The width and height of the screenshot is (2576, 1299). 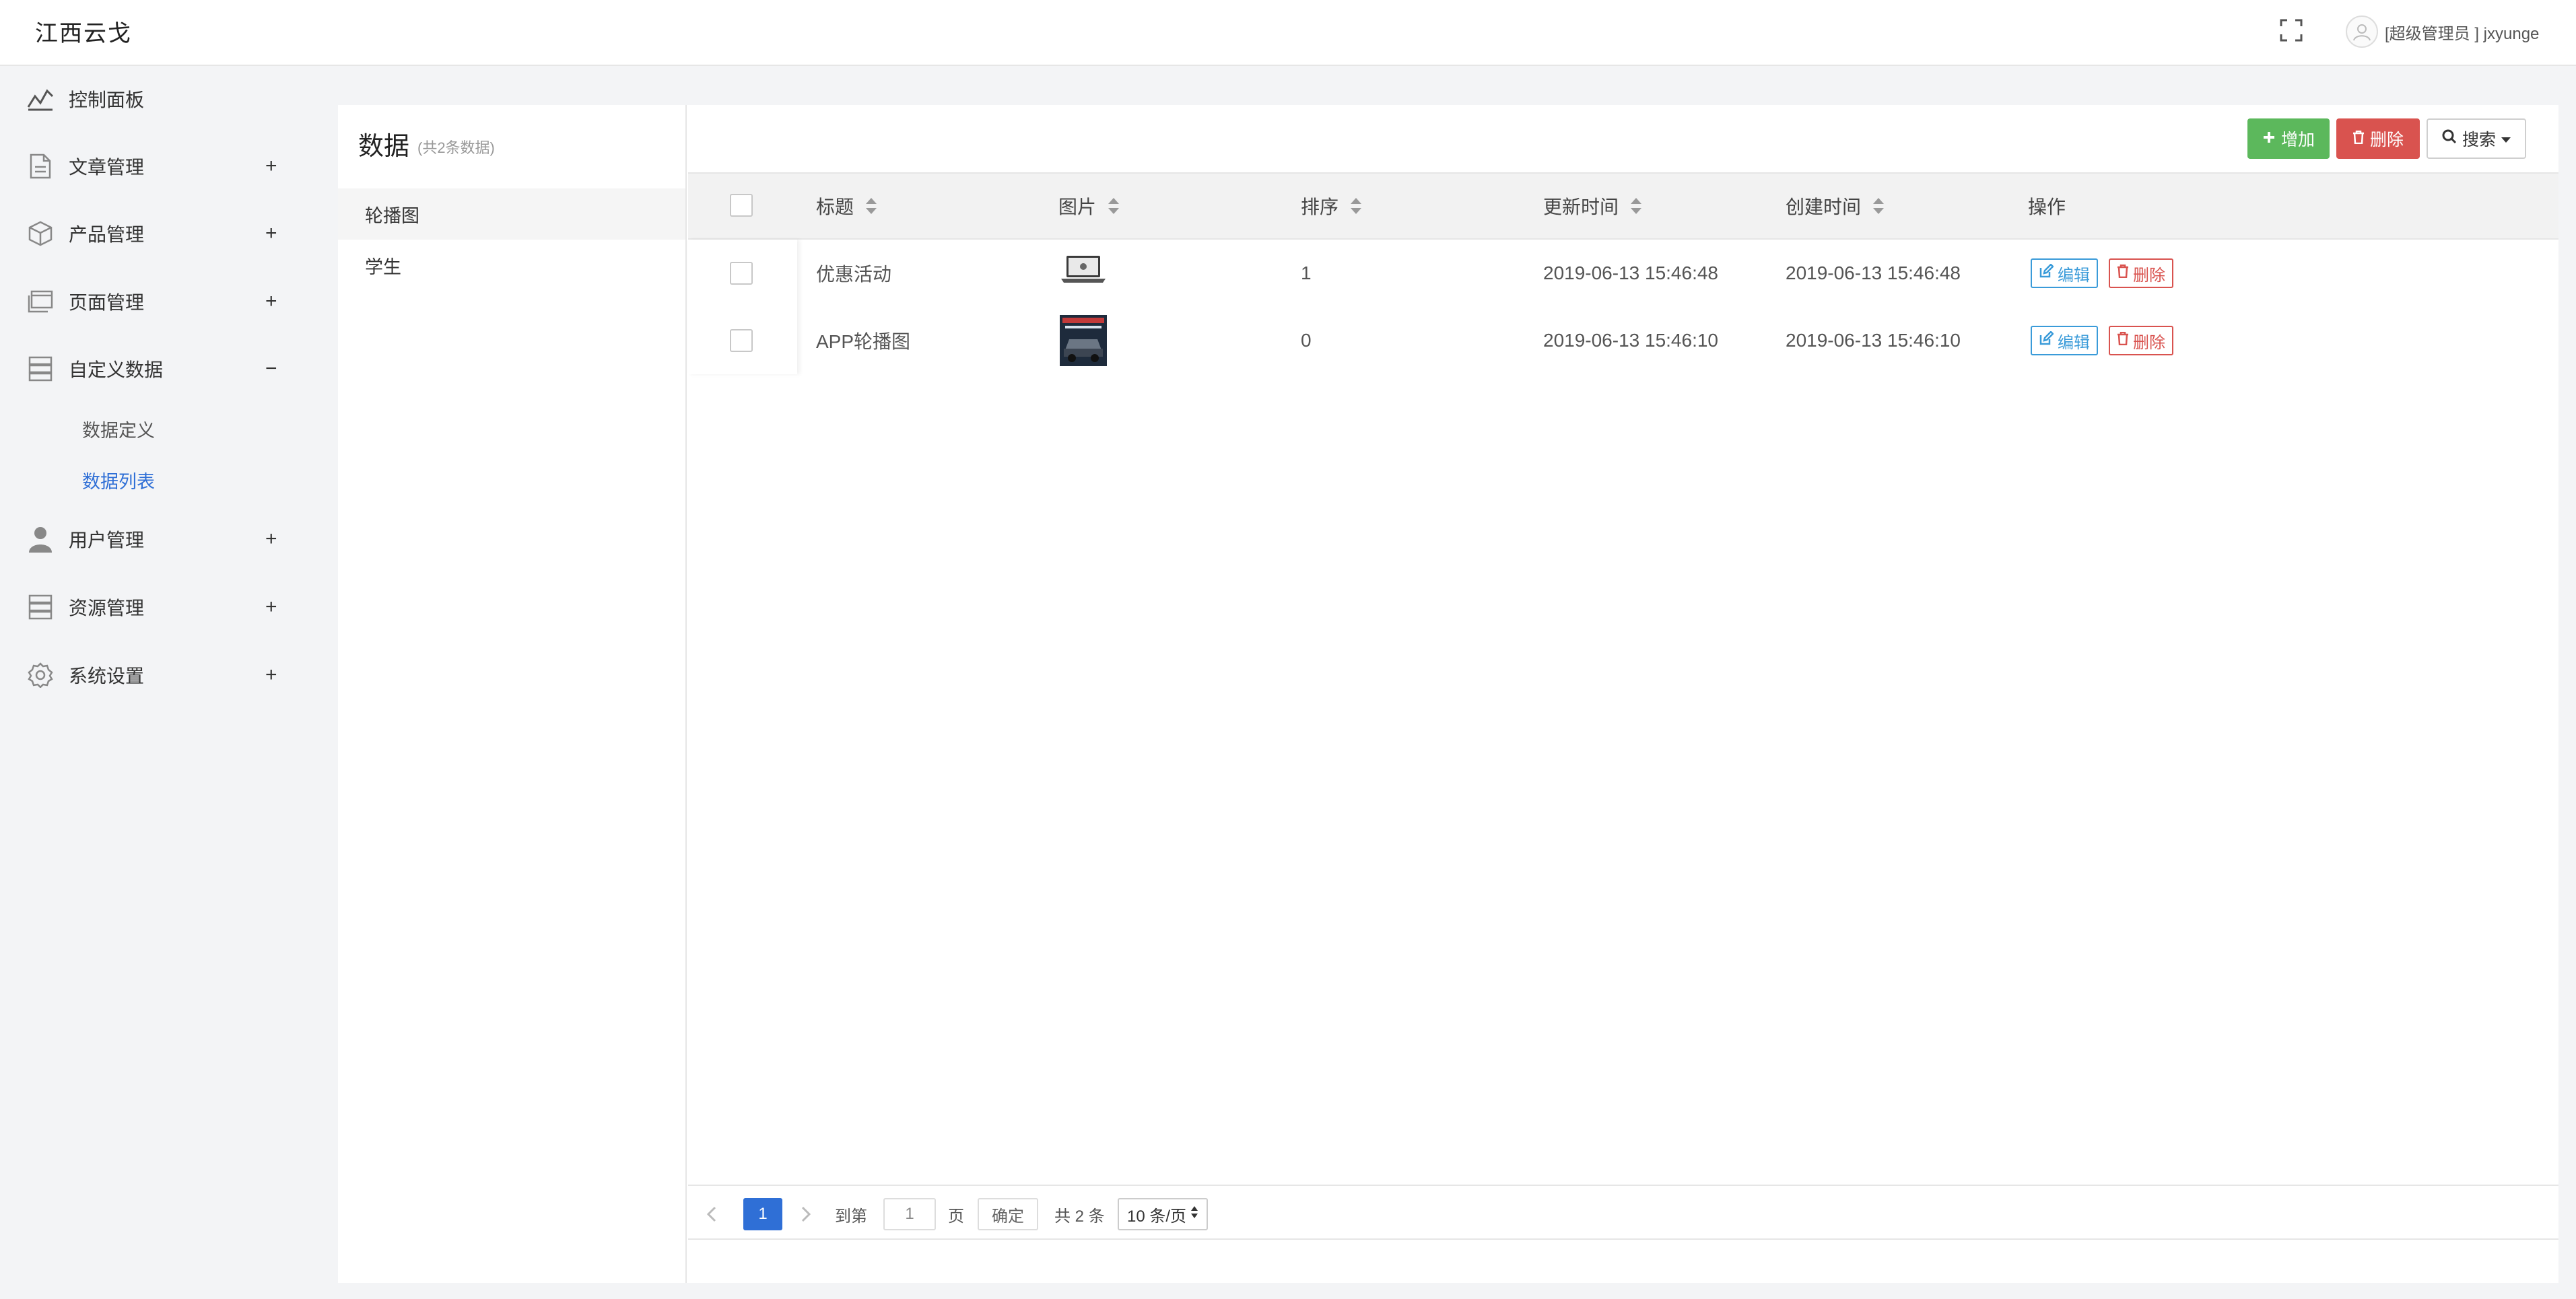 What do you see at coordinates (712, 1214) in the screenshot?
I see `prev-page-icon` at bounding box center [712, 1214].